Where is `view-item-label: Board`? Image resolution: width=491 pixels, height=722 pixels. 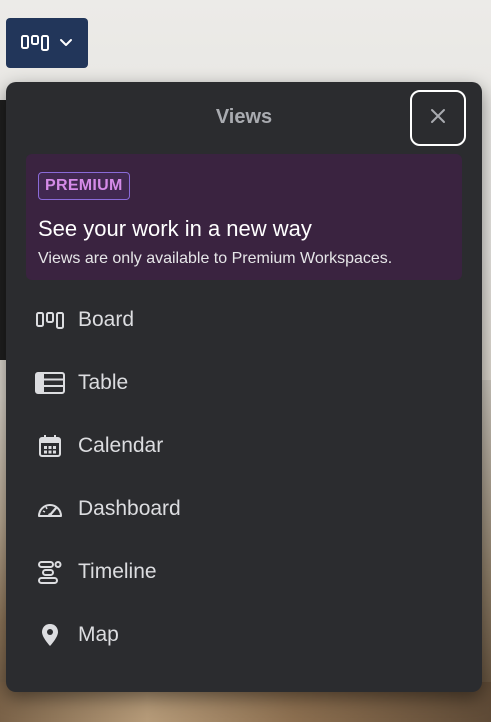
view-item-label: Board is located at coordinates (106, 319).